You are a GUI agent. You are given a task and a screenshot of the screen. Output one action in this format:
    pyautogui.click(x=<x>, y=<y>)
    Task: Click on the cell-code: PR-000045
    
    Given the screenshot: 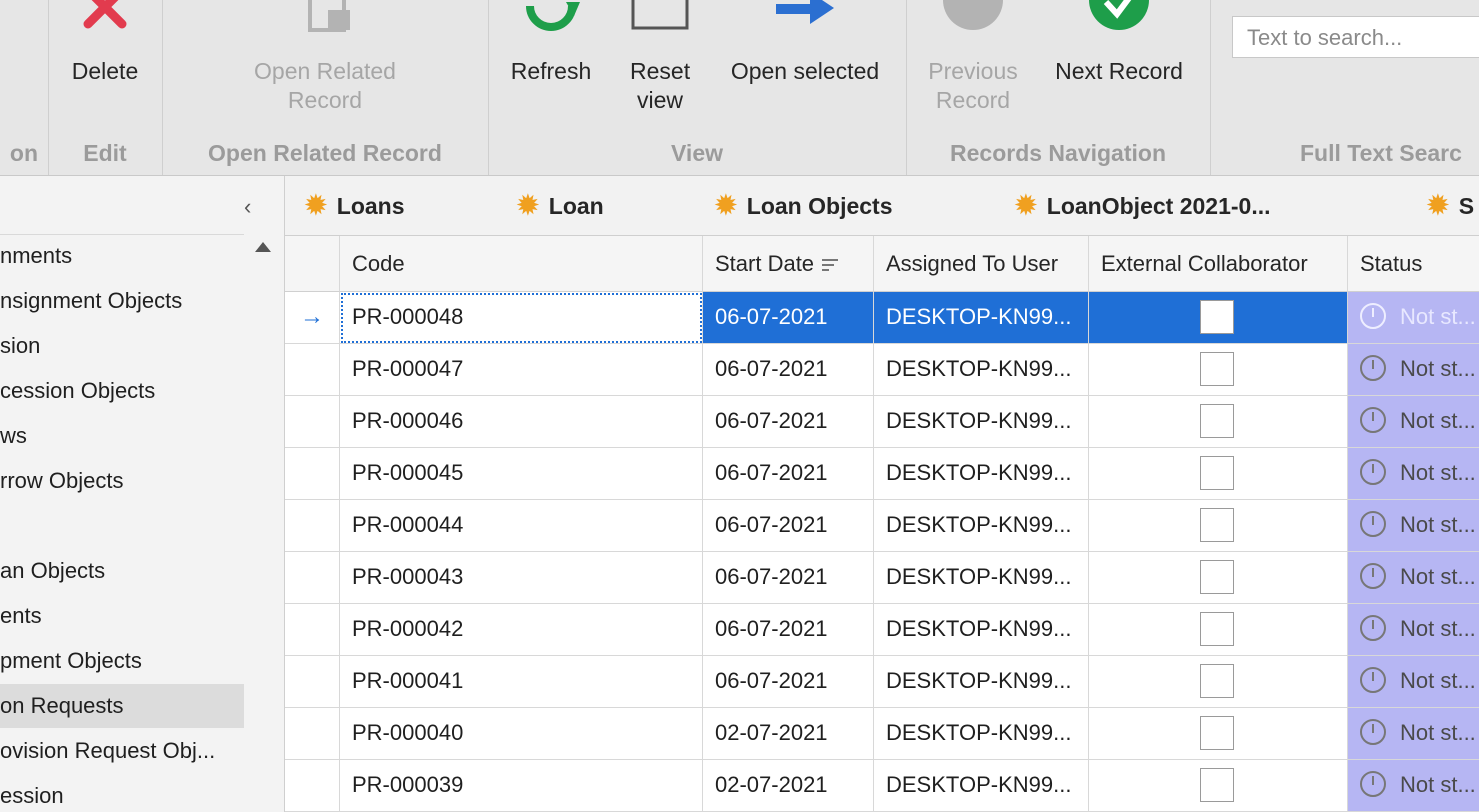 What is the action you would take?
    pyautogui.click(x=521, y=474)
    